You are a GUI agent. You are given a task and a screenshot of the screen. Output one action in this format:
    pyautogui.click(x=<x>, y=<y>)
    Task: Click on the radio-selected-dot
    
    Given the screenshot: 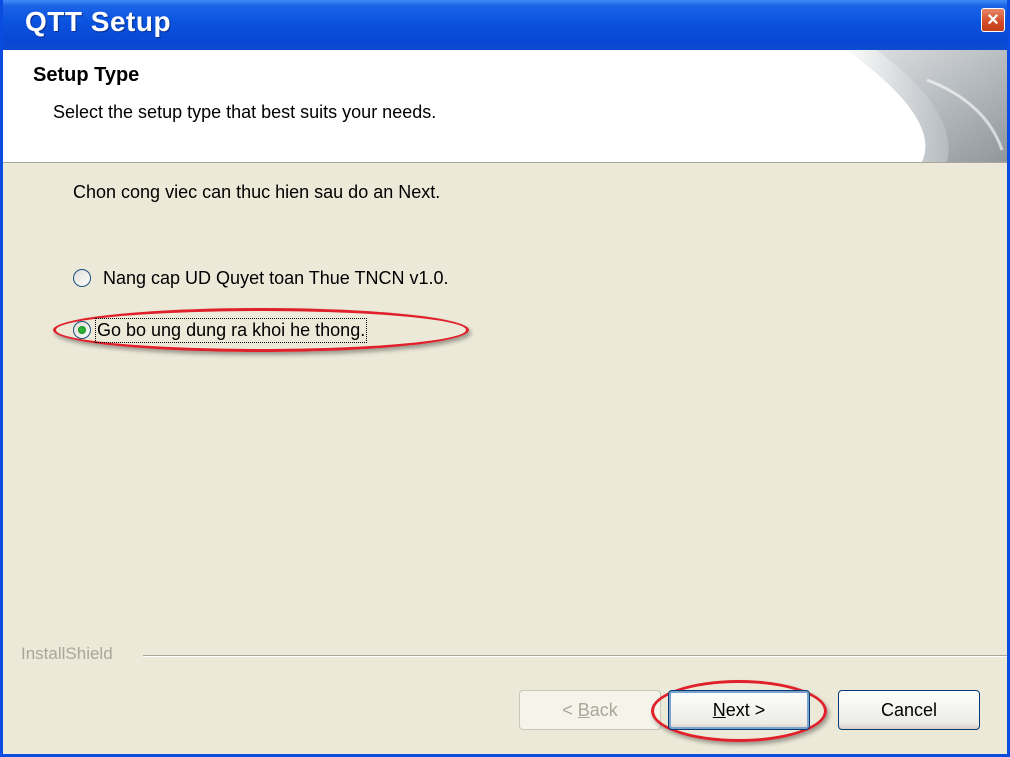 What is the action you would take?
    pyautogui.click(x=82, y=330)
    